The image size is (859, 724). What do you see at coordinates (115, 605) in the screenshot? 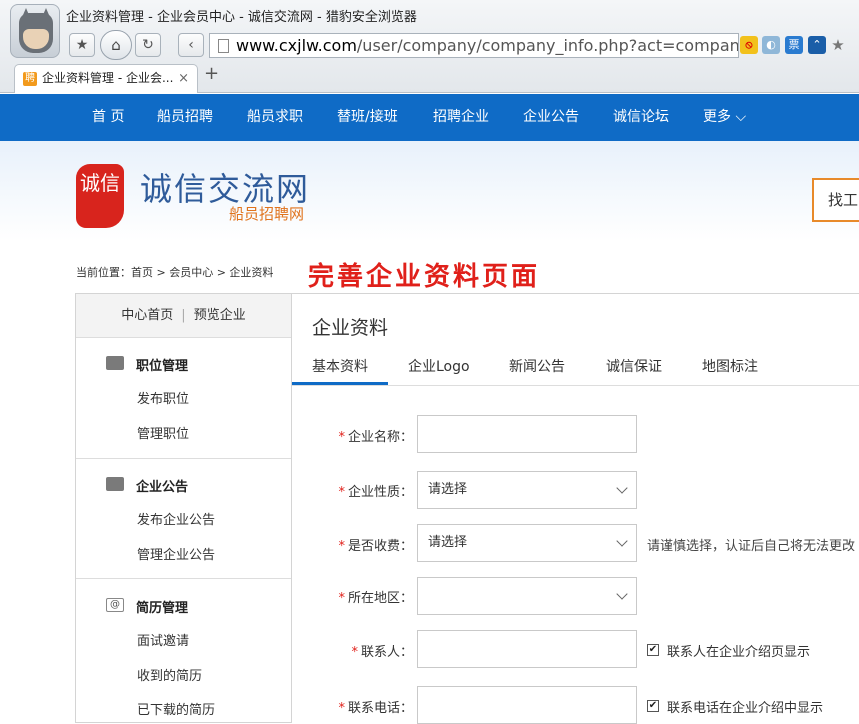
I see `at-icon: @` at bounding box center [115, 605].